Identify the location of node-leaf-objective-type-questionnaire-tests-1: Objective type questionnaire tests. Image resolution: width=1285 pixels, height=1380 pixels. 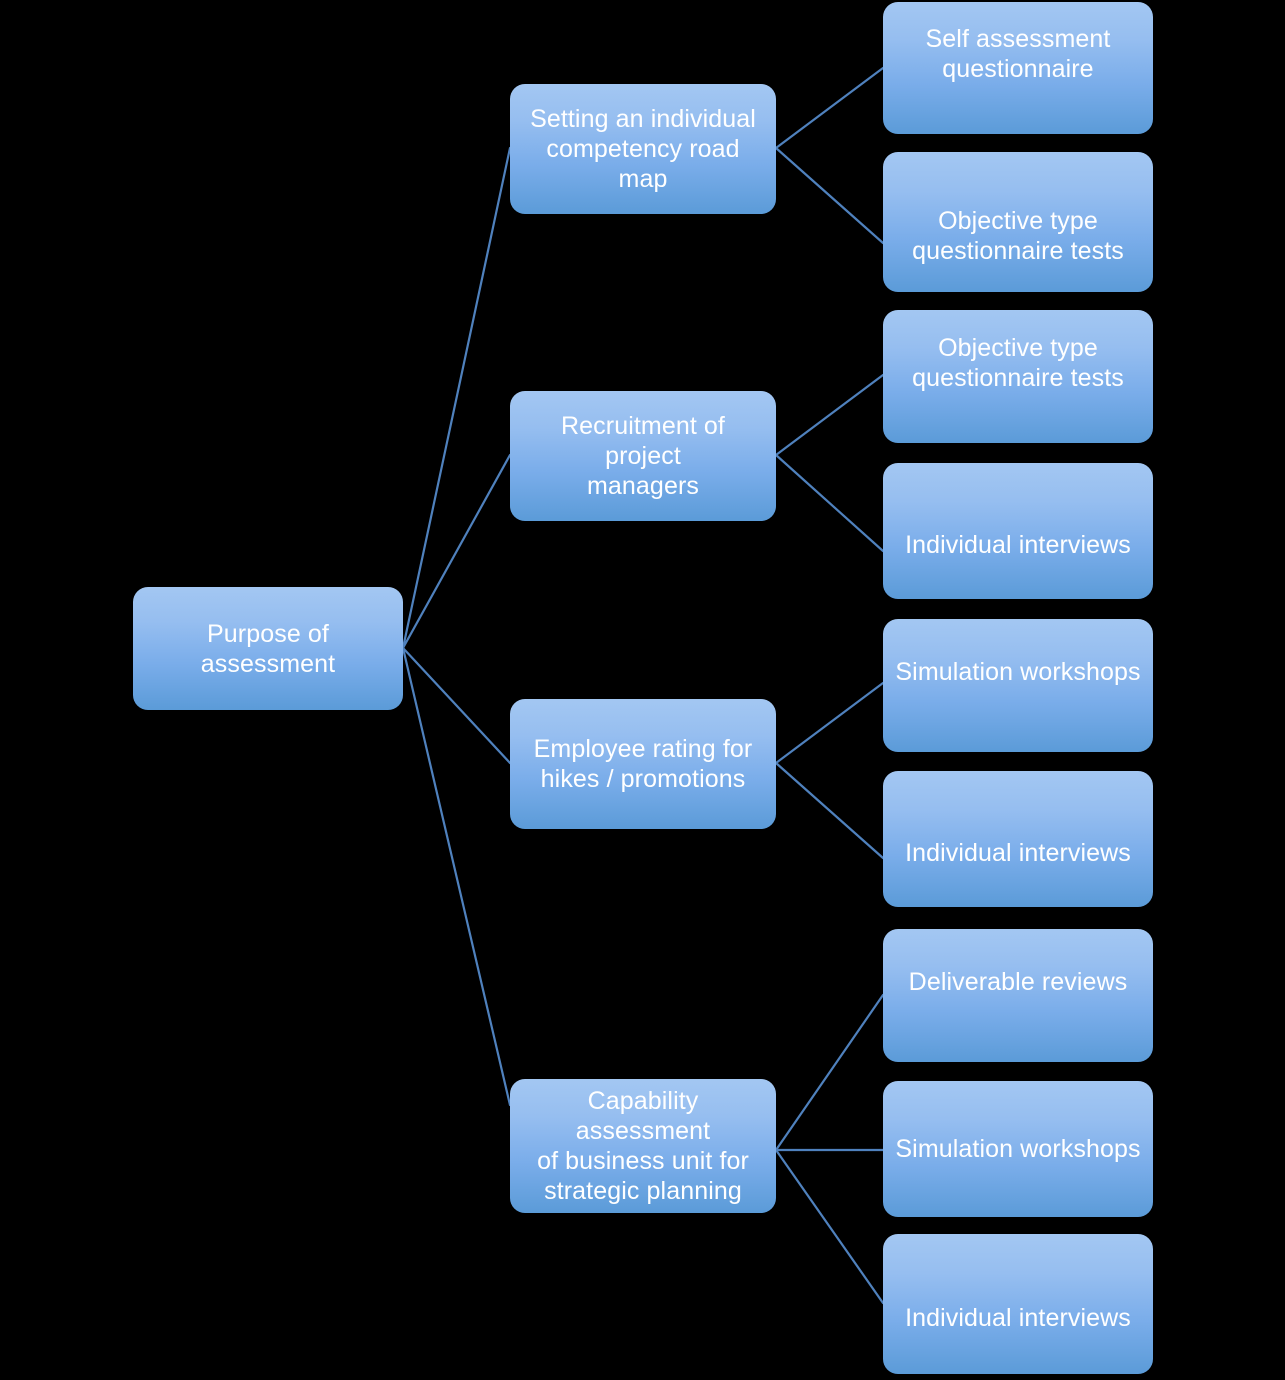
(1018, 222).